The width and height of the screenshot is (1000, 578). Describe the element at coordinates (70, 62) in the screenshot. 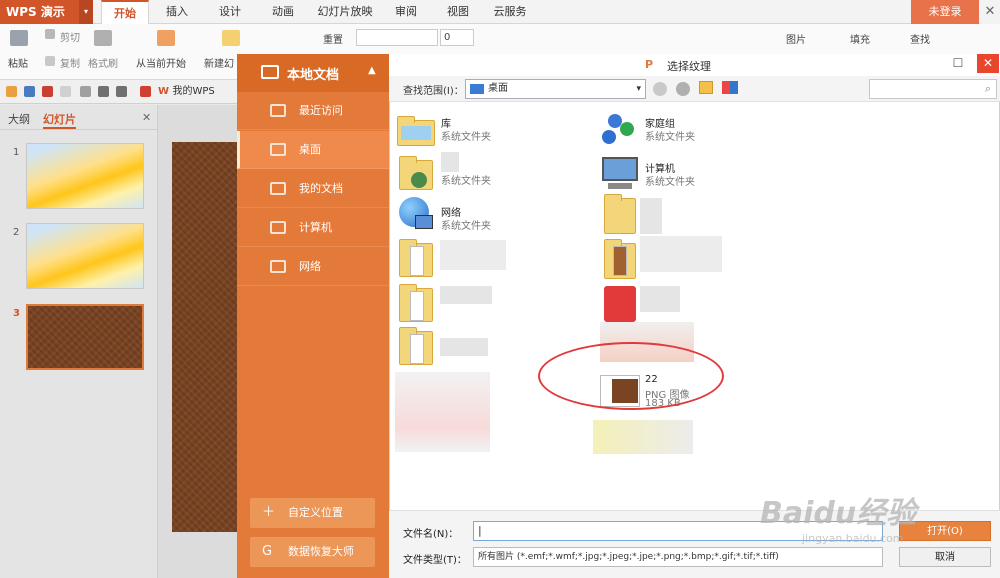

I see `copy-button: 复制` at that location.